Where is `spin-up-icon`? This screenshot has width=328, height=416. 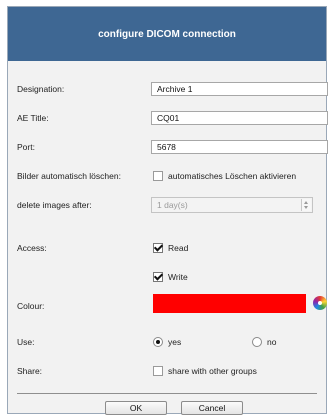
spin-up-icon is located at coordinates (306, 202).